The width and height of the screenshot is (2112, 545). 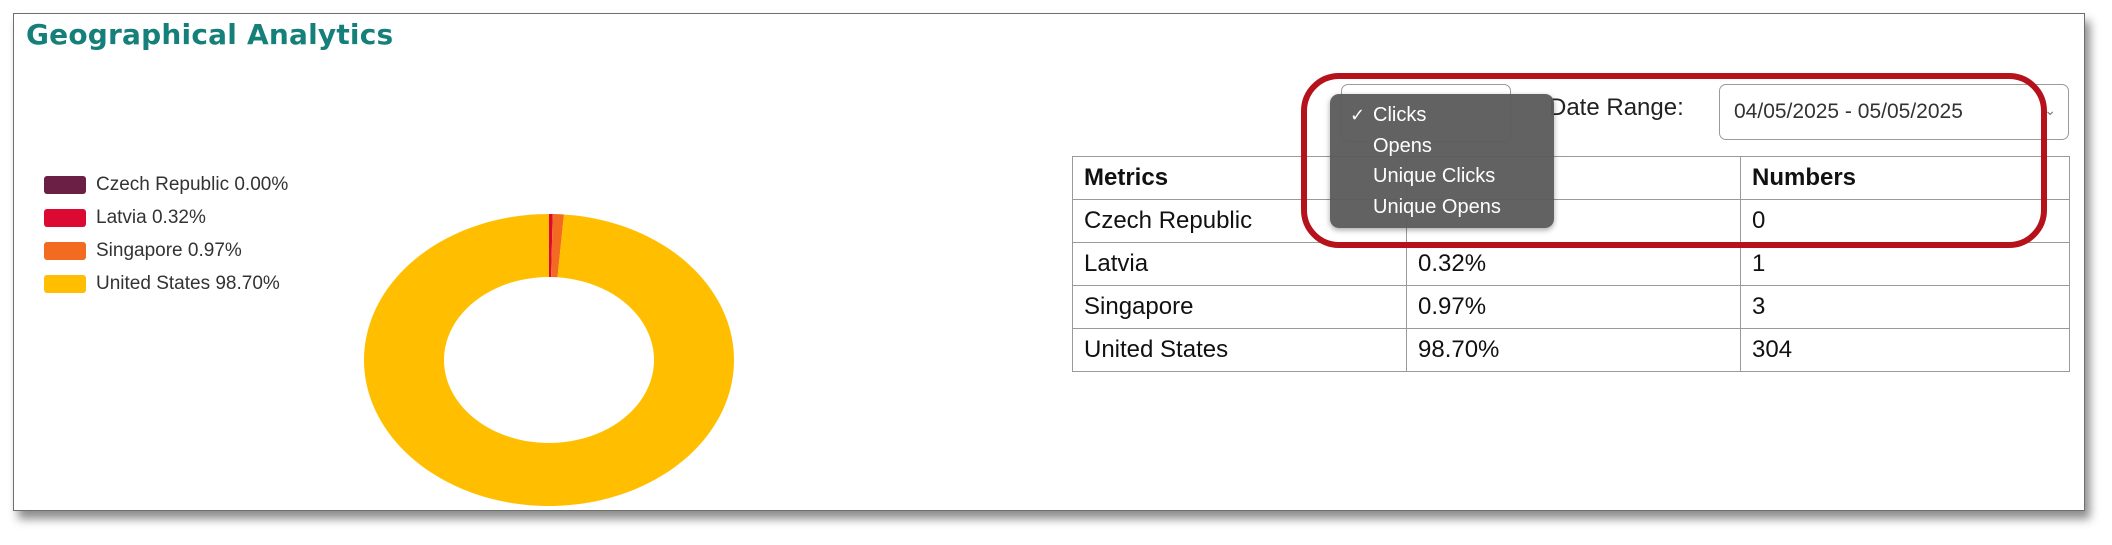 What do you see at coordinates (1616, 107) in the screenshot?
I see `date-range-label: Date Range:` at bounding box center [1616, 107].